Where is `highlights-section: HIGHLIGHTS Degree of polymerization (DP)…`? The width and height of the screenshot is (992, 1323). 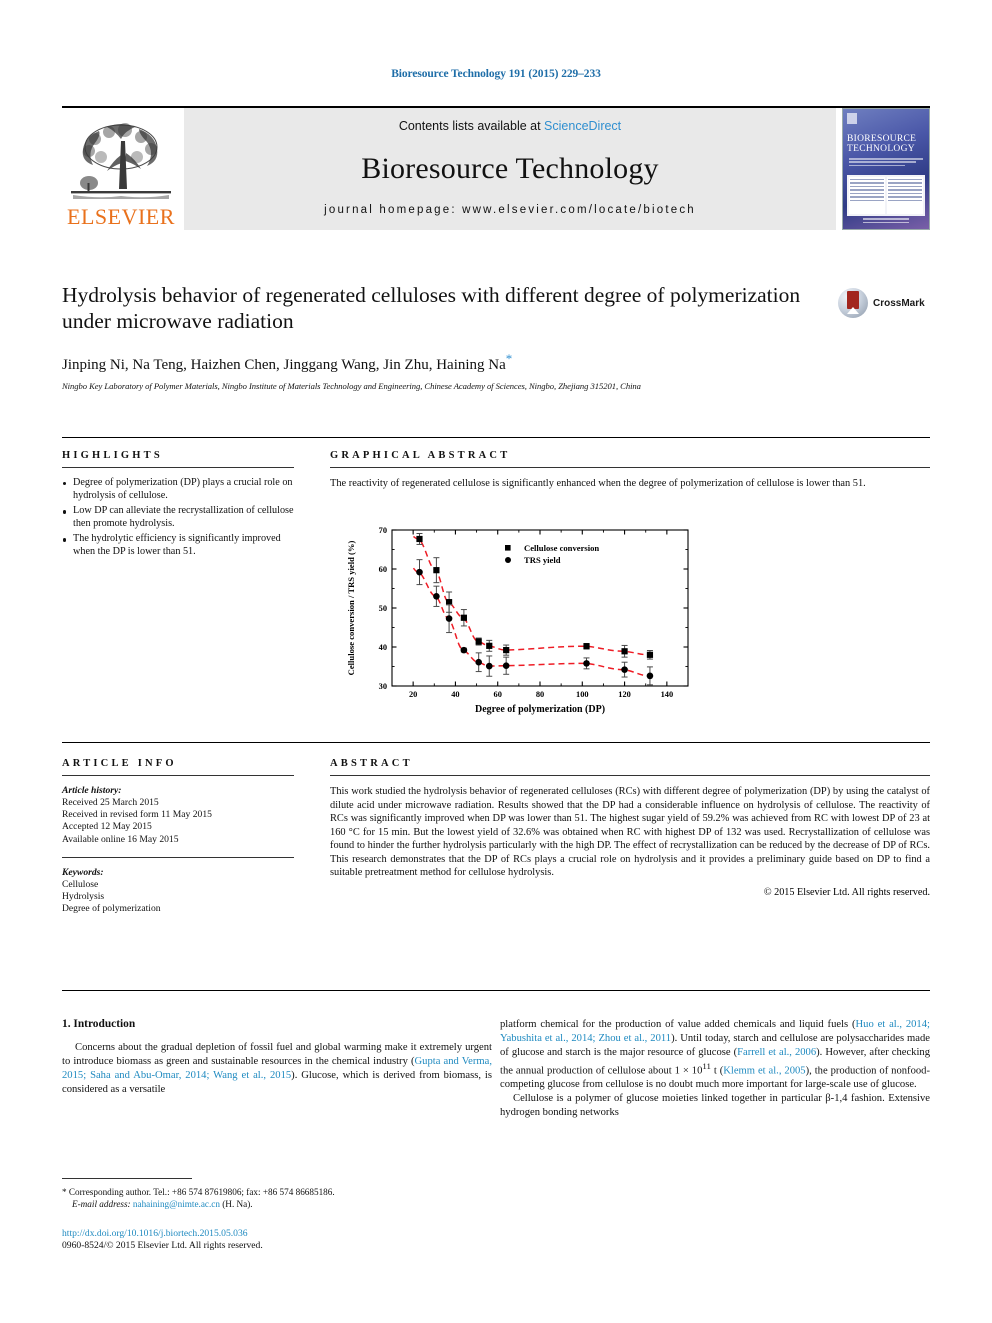 highlights-section: HIGHLIGHTS Degree of polymerization (DP)… is located at coordinates (178, 506).